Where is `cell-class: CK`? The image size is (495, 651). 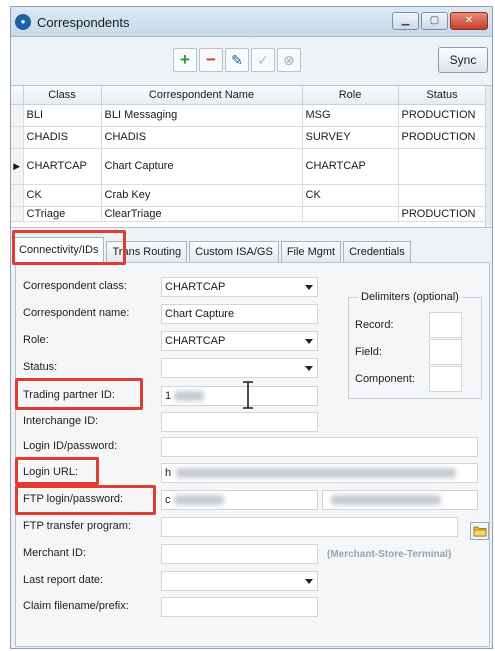
cell-class: CK is located at coordinates (62, 195).